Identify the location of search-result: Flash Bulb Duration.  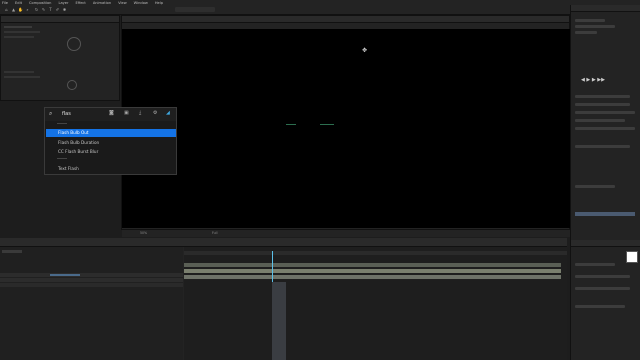
(111, 143).